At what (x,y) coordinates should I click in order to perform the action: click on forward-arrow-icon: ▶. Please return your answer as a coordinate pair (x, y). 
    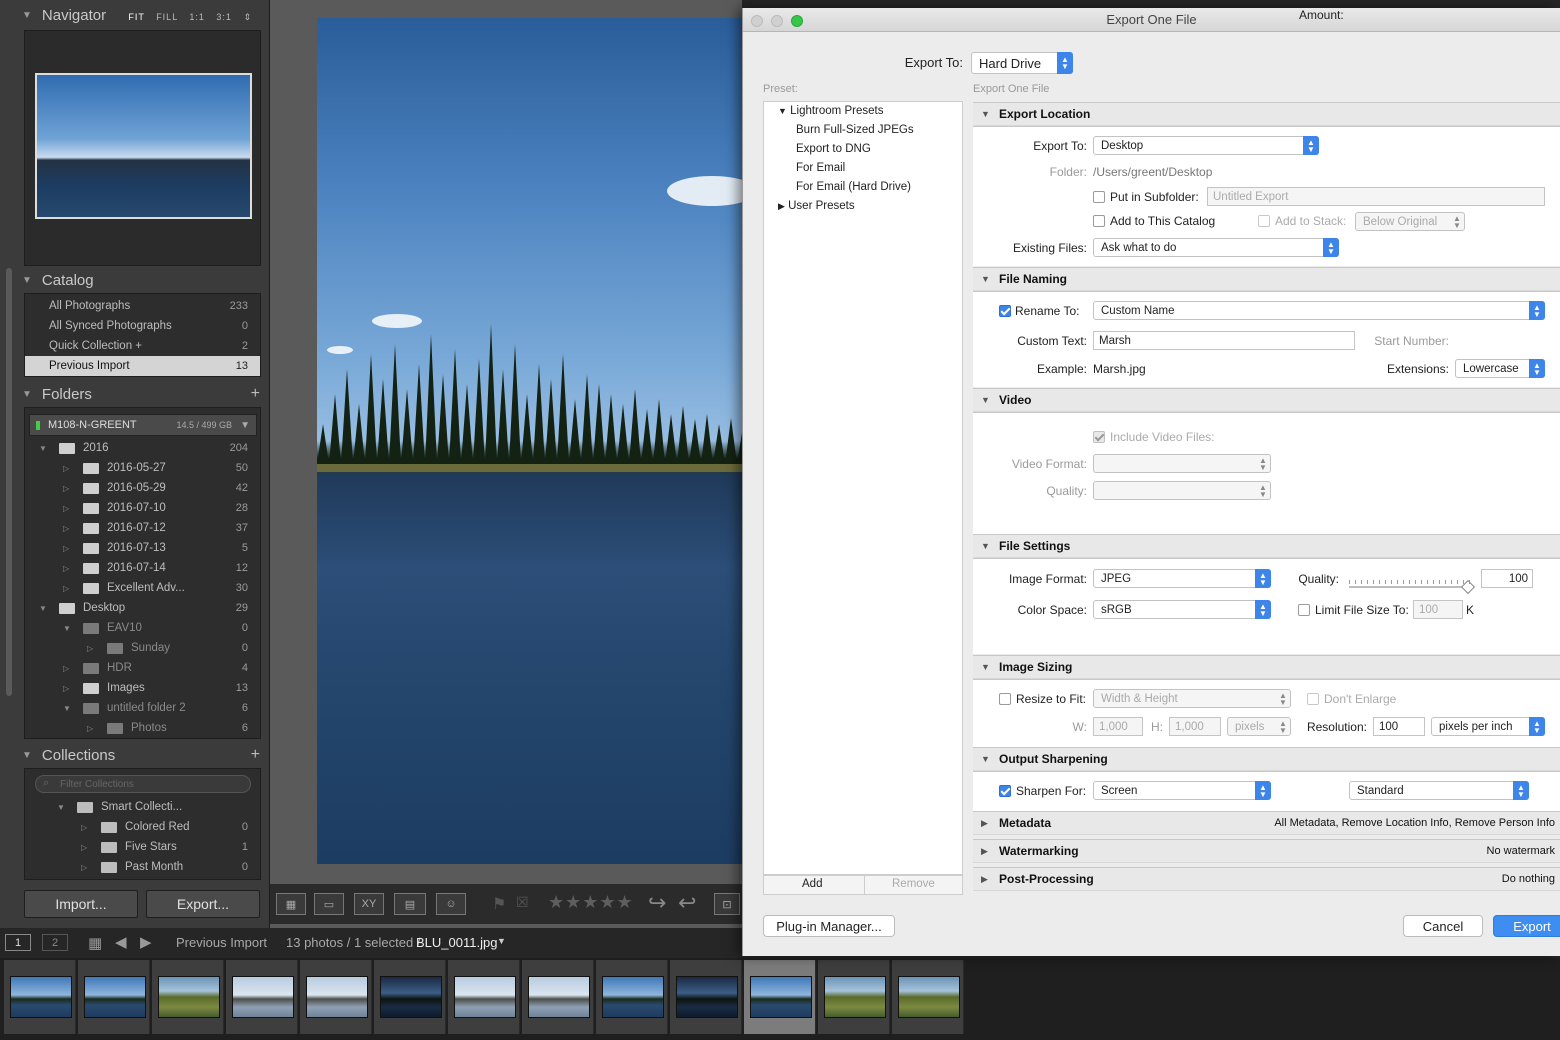
    Looking at the image, I should click on (146, 942).